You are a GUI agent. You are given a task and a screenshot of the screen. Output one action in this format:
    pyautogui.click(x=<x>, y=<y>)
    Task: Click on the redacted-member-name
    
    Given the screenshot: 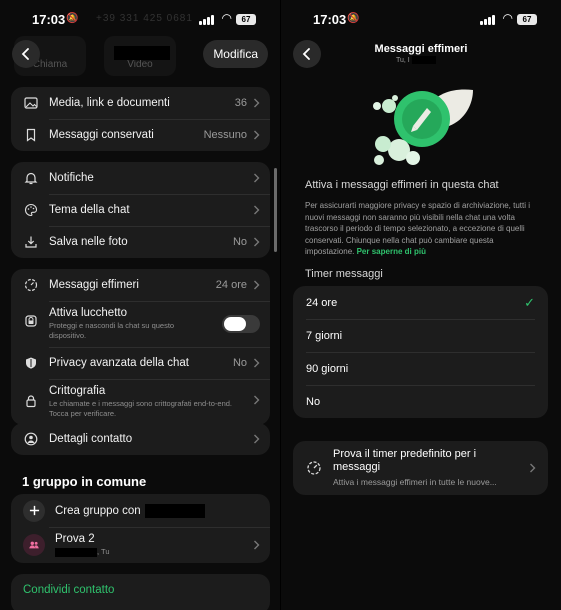 What is the action you would take?
    pyautogui.click(x=76, y=552)
    